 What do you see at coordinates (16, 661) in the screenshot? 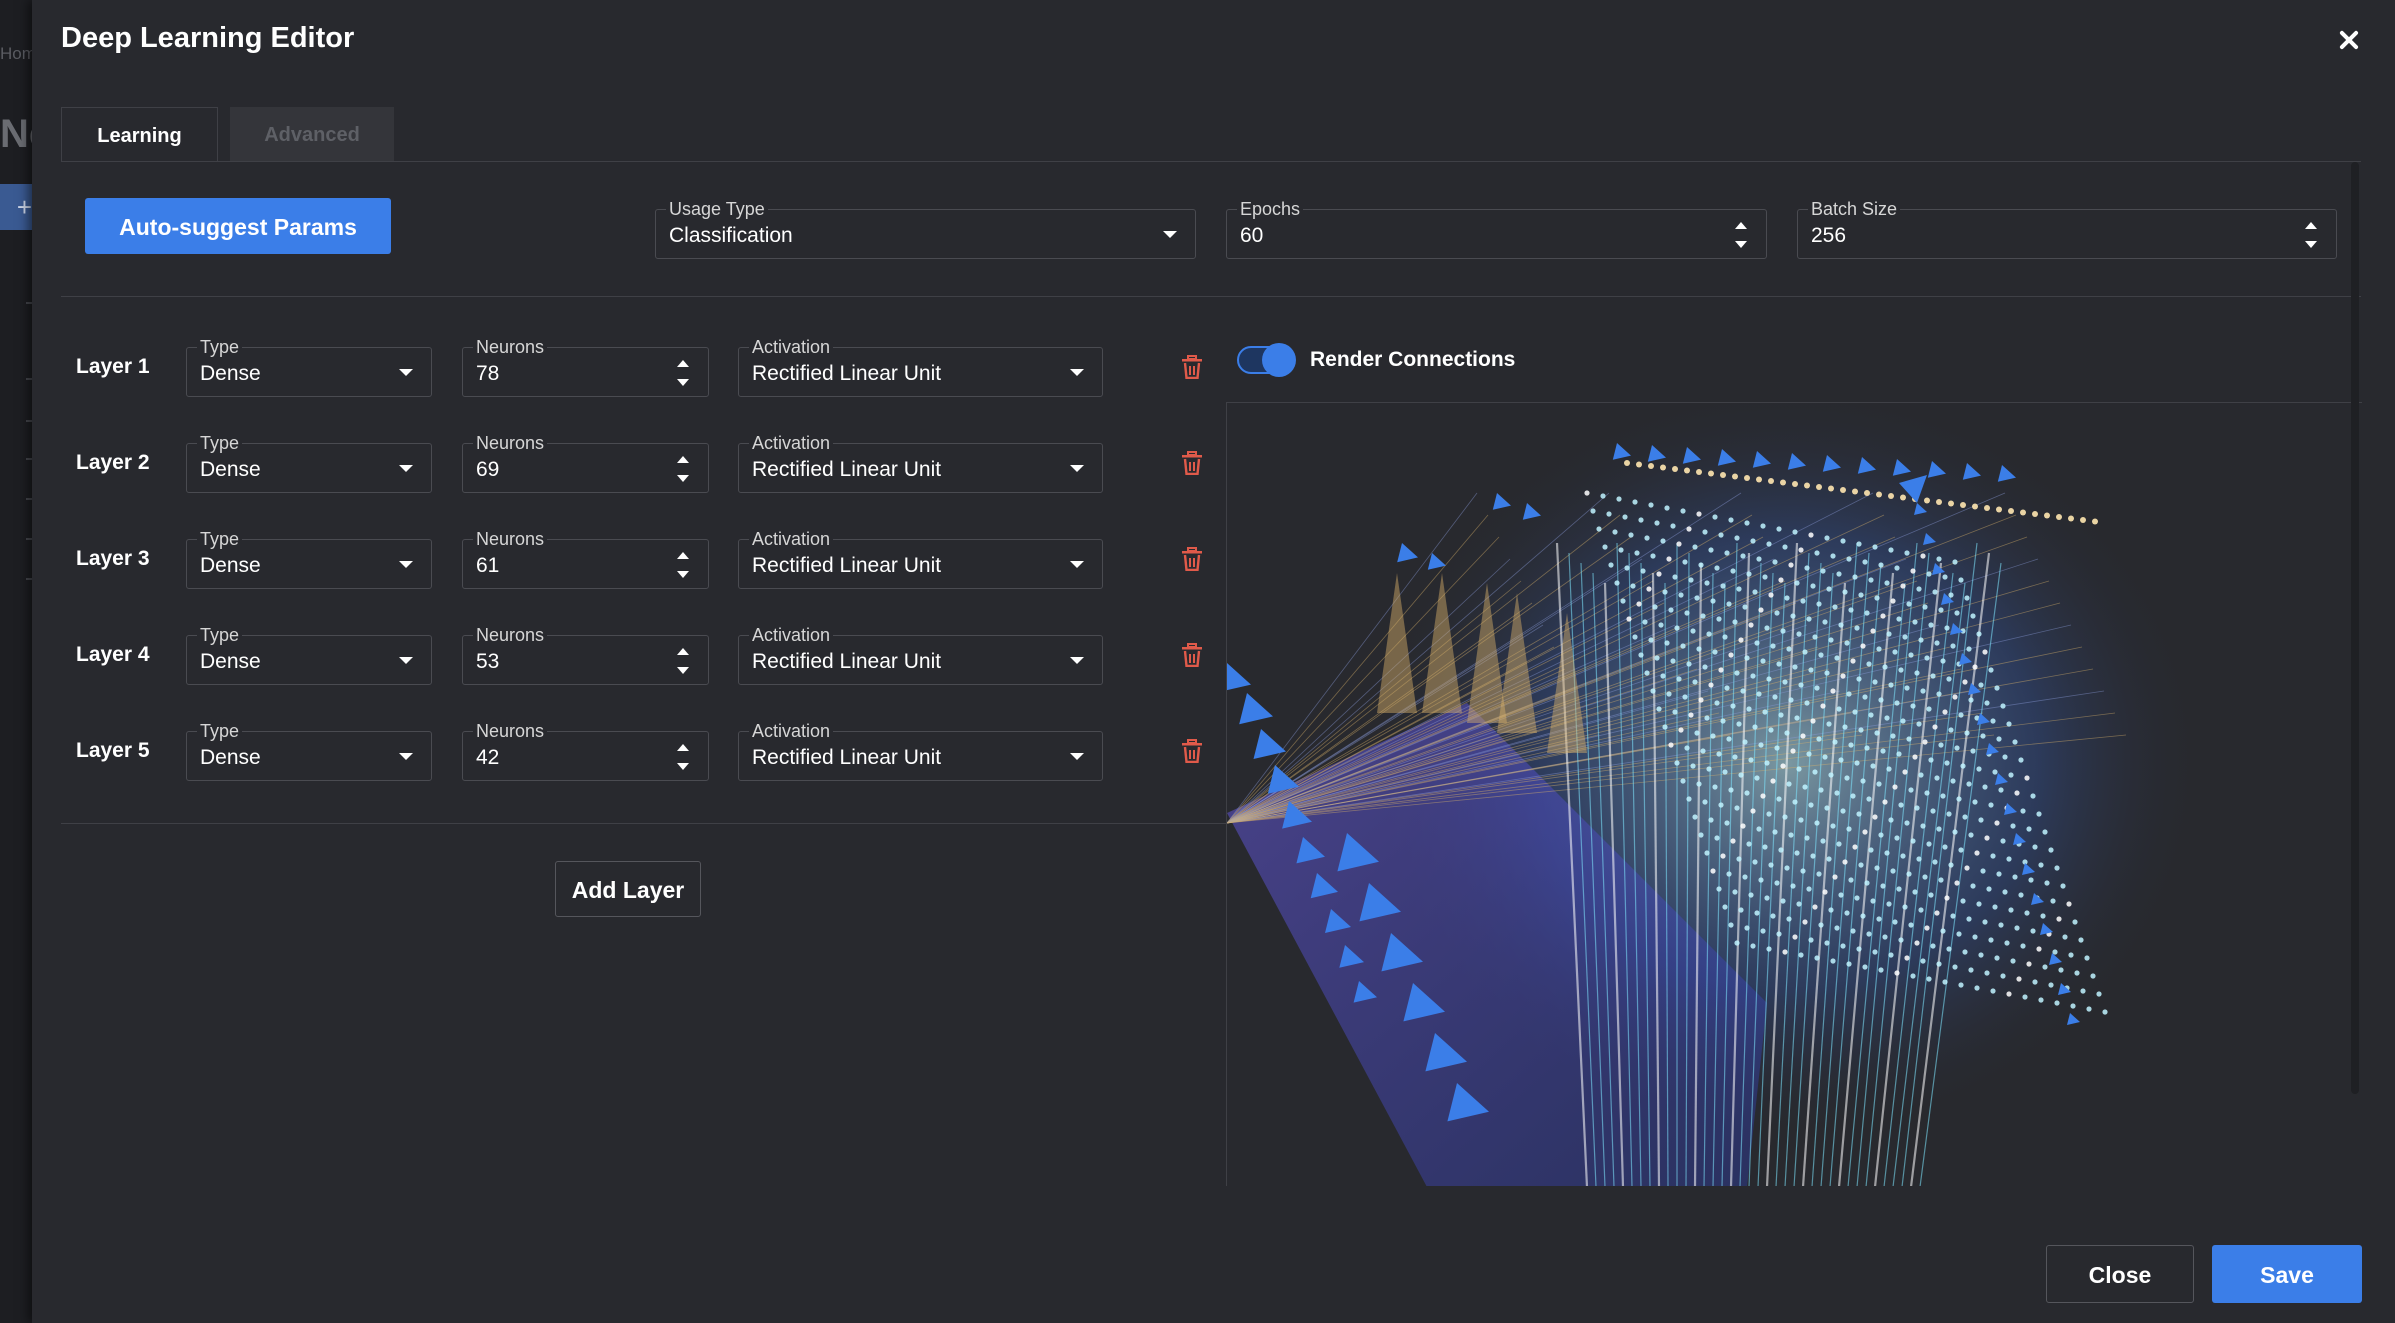
I see `background-page: Hom Ne +` at bounding box center [16, 661].